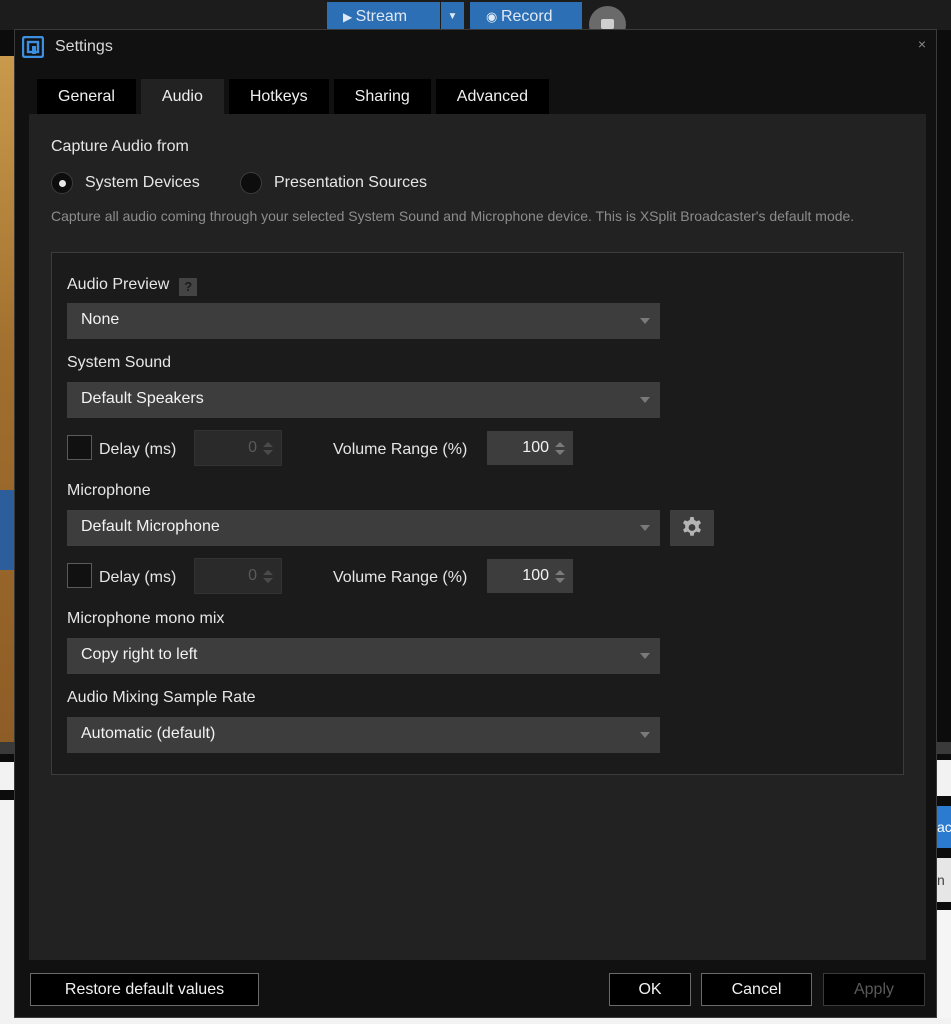 The height and width of the screenshot is (1024, 951). What do you see at coordinates (944, 827) in the screenshot?
I see `background-button-right: ac` at bounding box center [944, 827].